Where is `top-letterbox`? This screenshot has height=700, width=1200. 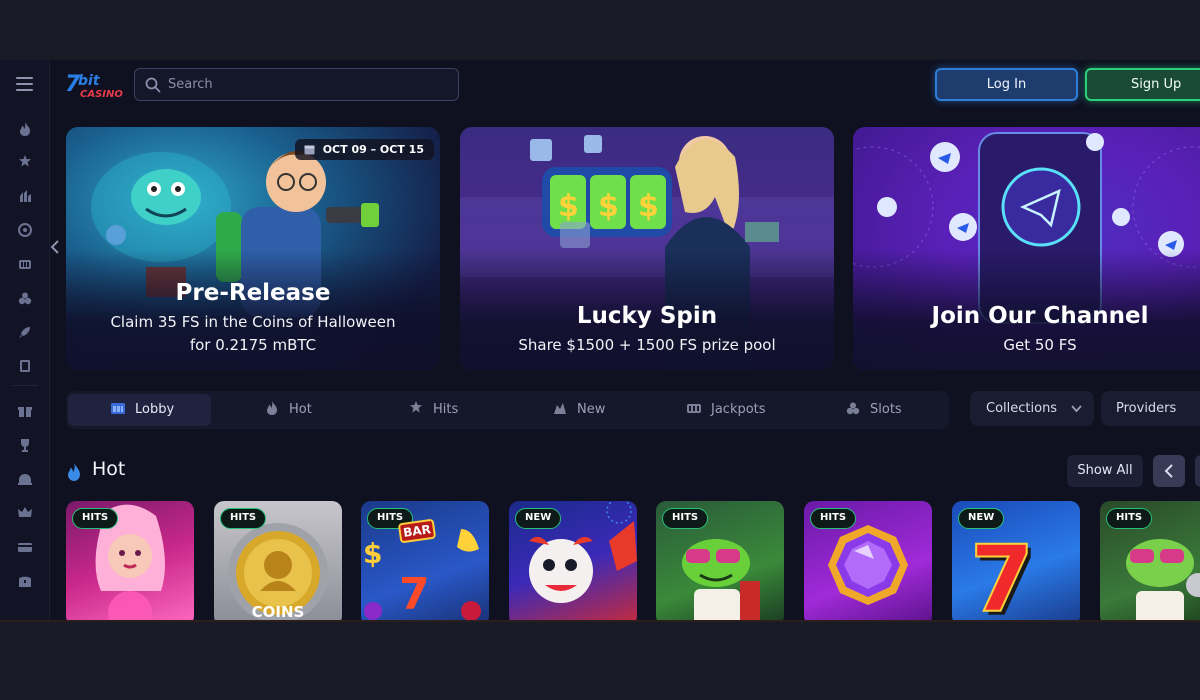
top-letterbox is located at coordinates (600, 30).